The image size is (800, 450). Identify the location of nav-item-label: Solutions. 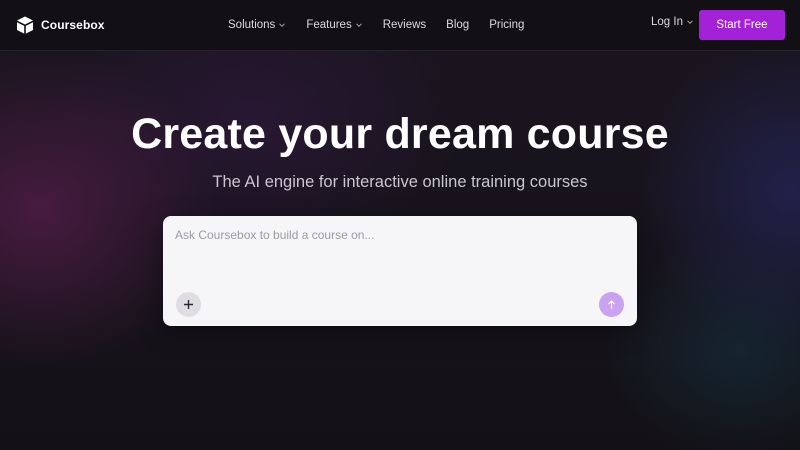
(252, 25).